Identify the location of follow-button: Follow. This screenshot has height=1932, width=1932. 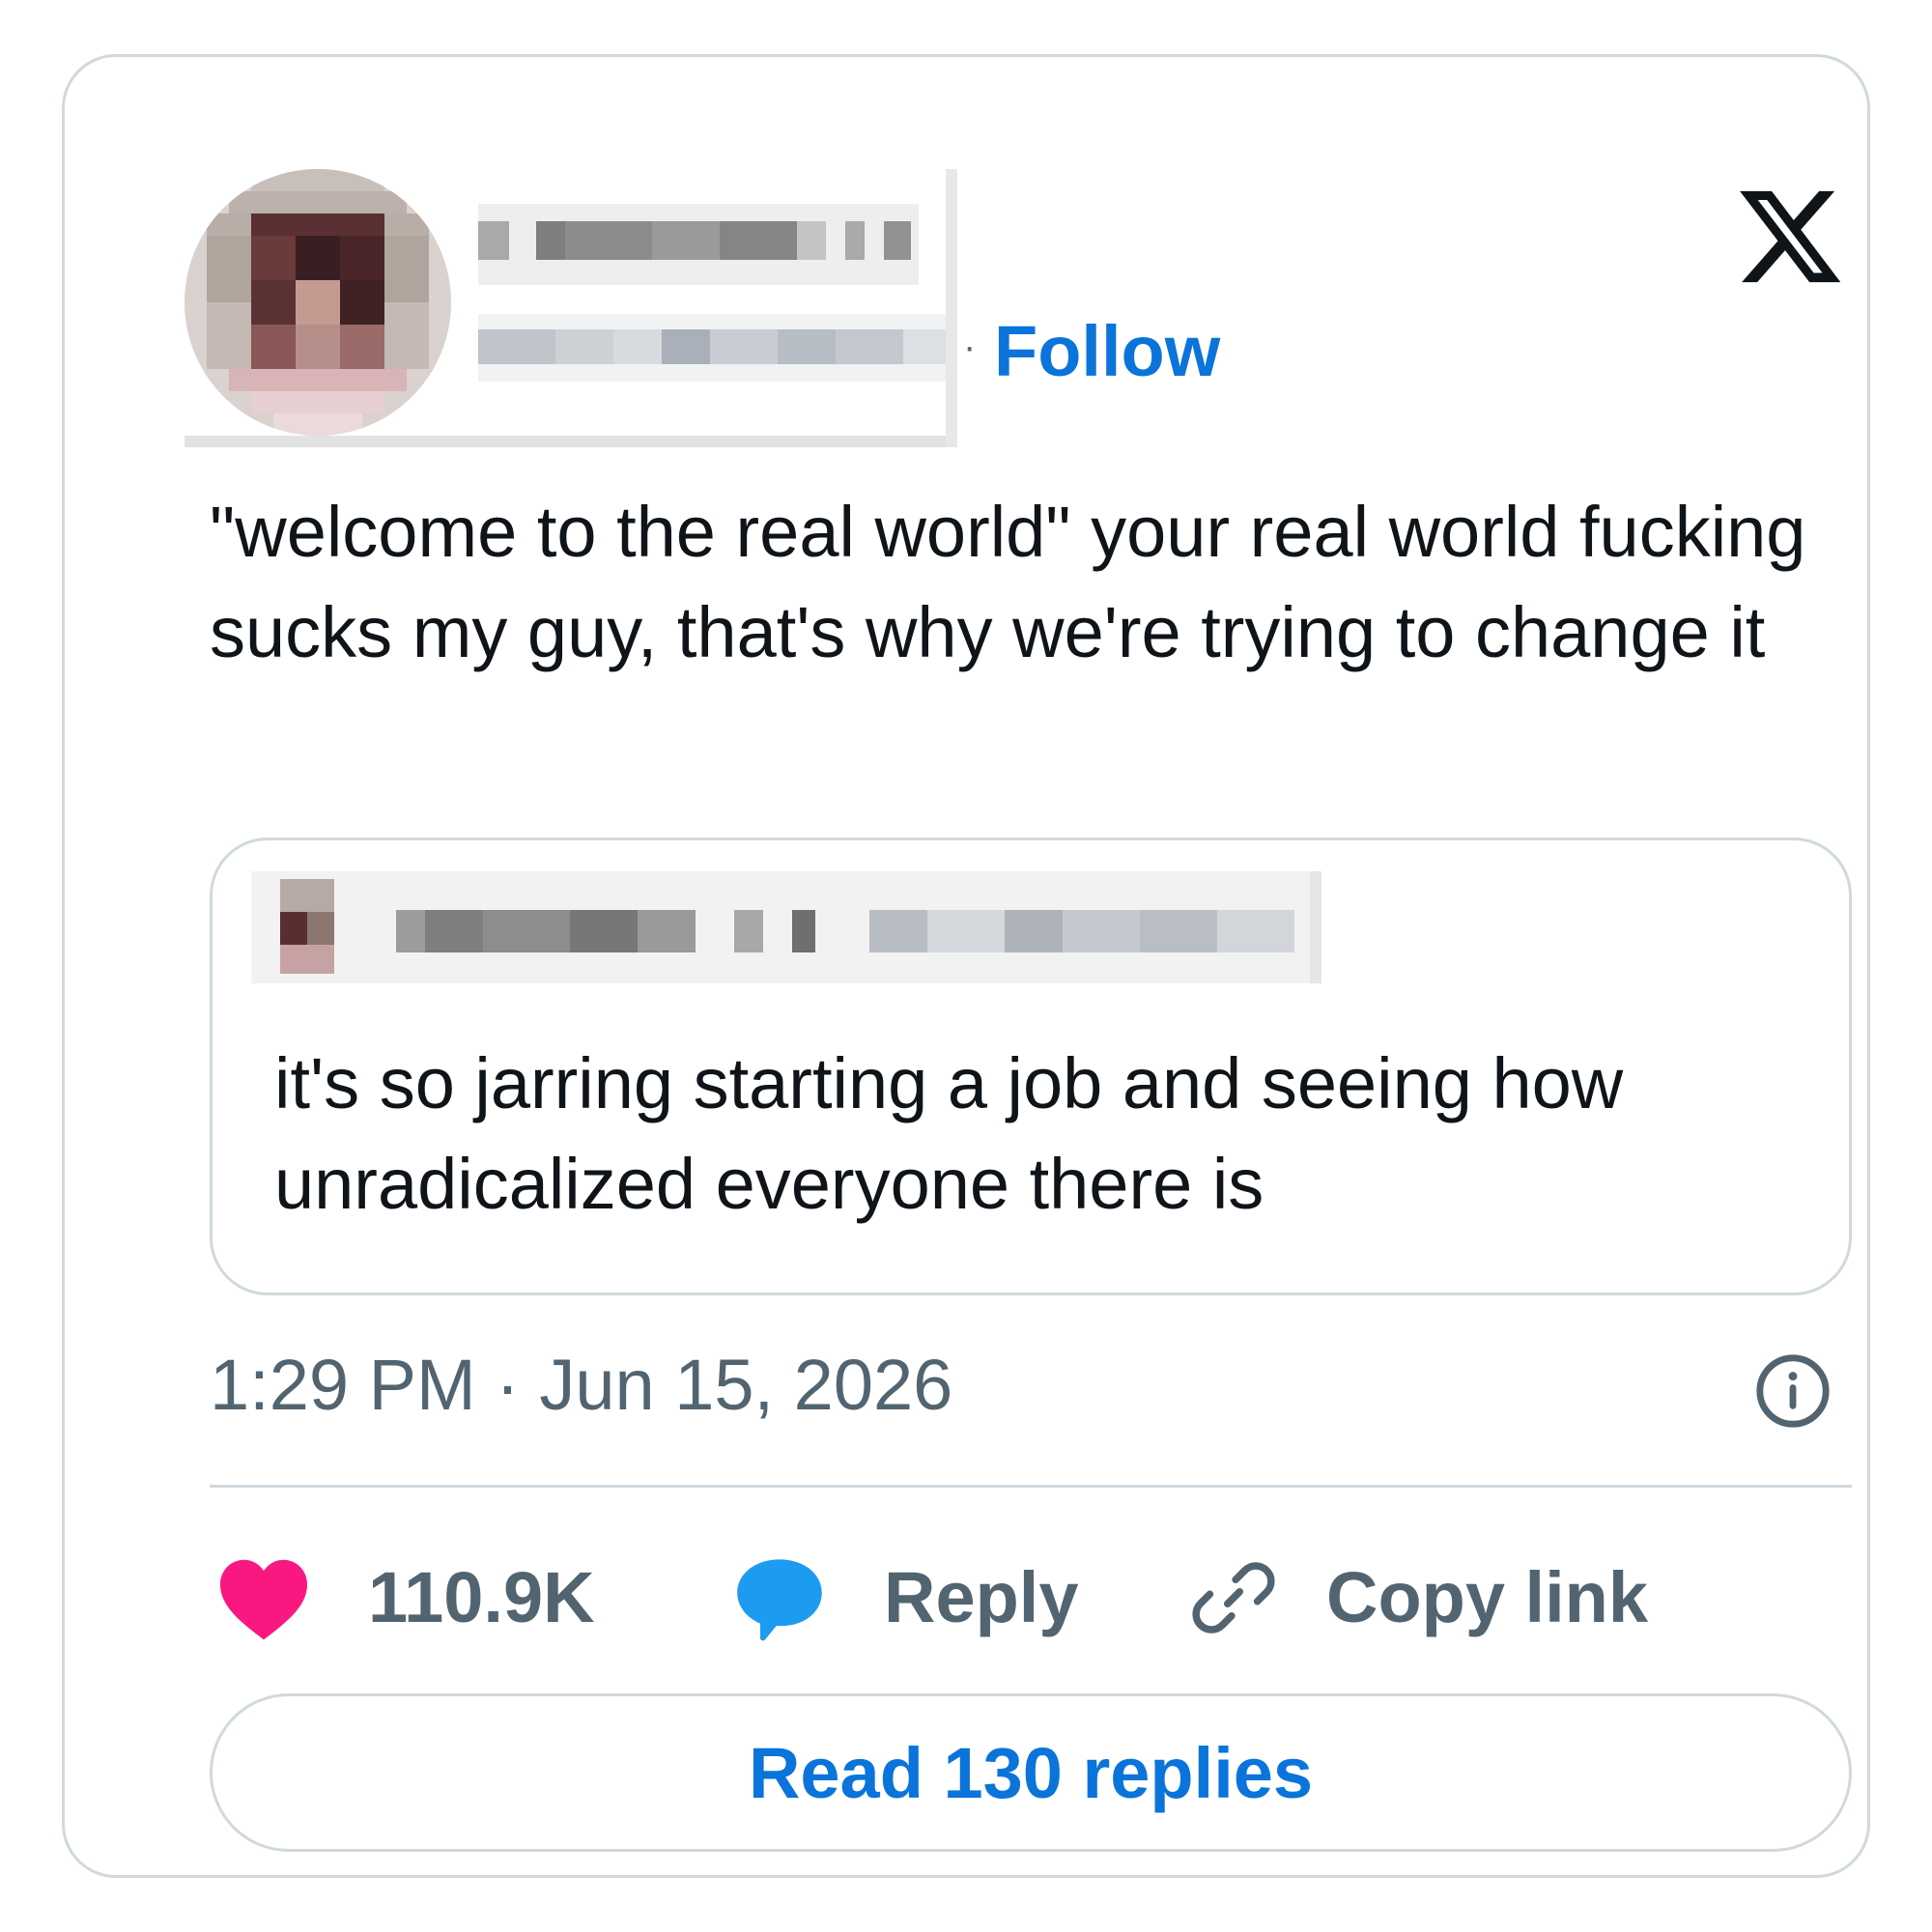
(1107, 351).